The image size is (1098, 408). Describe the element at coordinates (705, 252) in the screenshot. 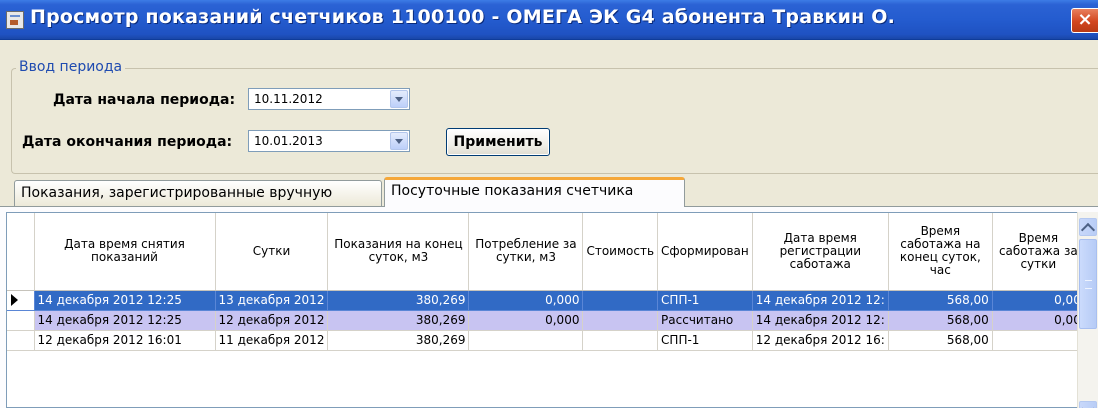

I see `column-header: Сформирован` at that location.